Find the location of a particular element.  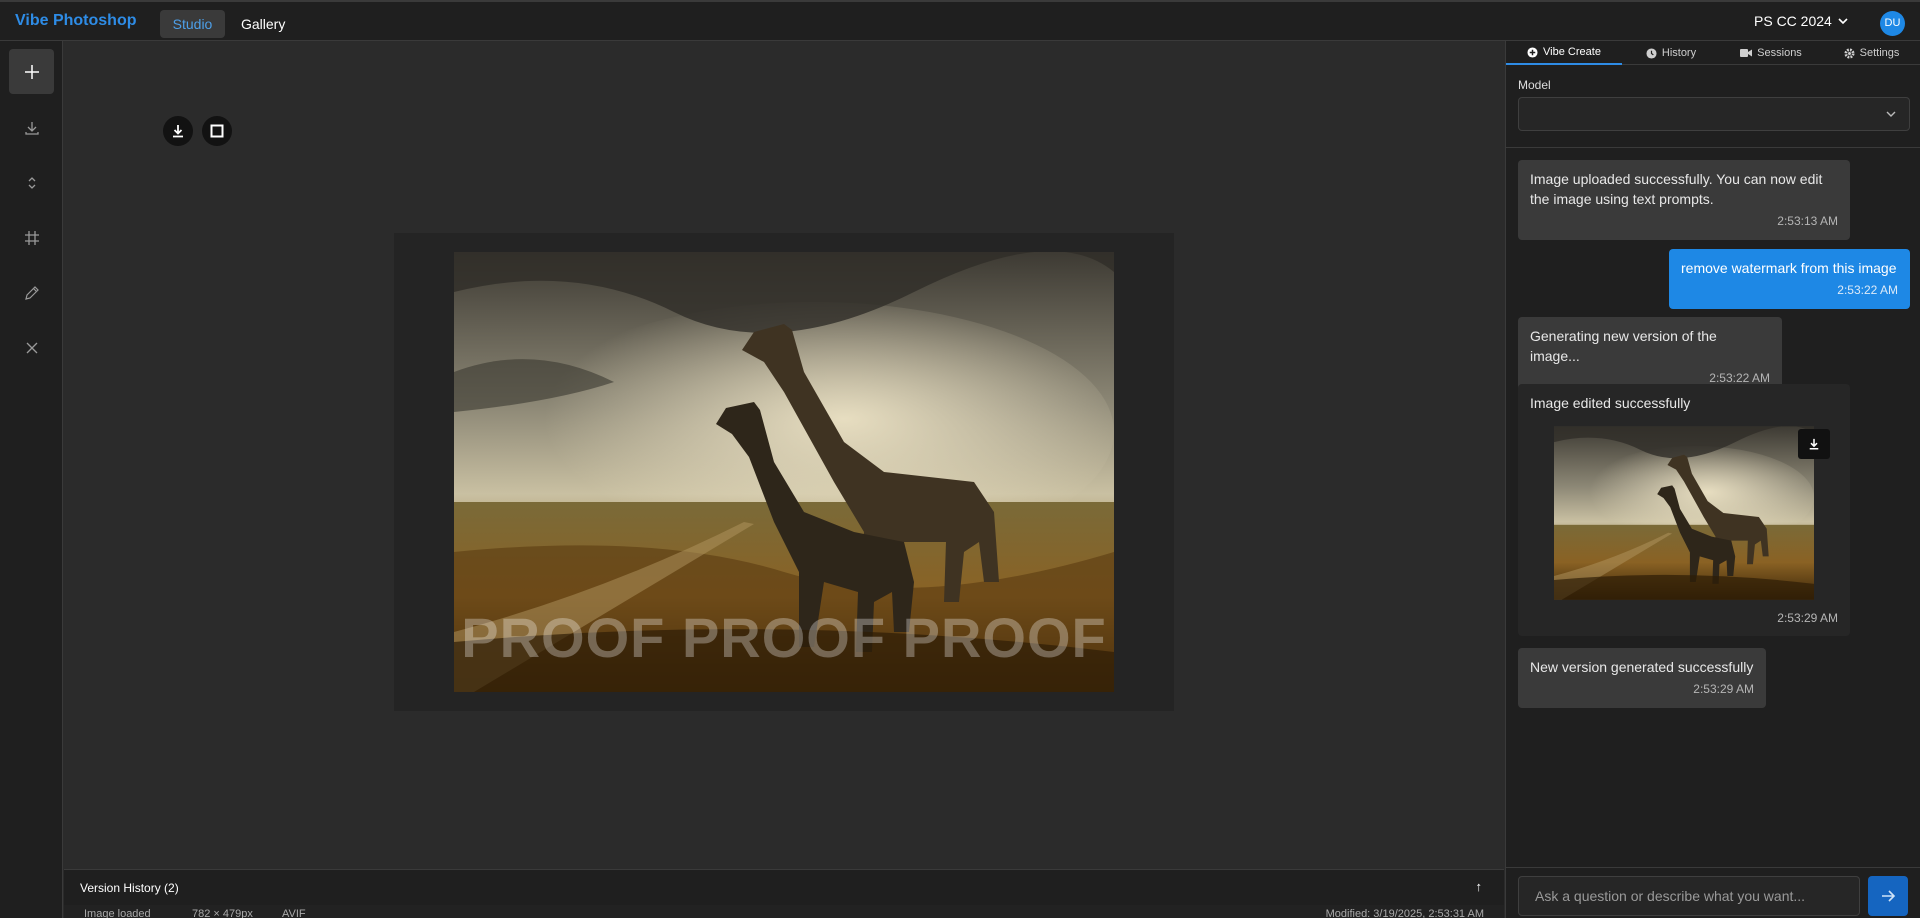

status-modified: Modified: 3/19/2025, 2:53:31 AM is located at coordinates (1404, 913).